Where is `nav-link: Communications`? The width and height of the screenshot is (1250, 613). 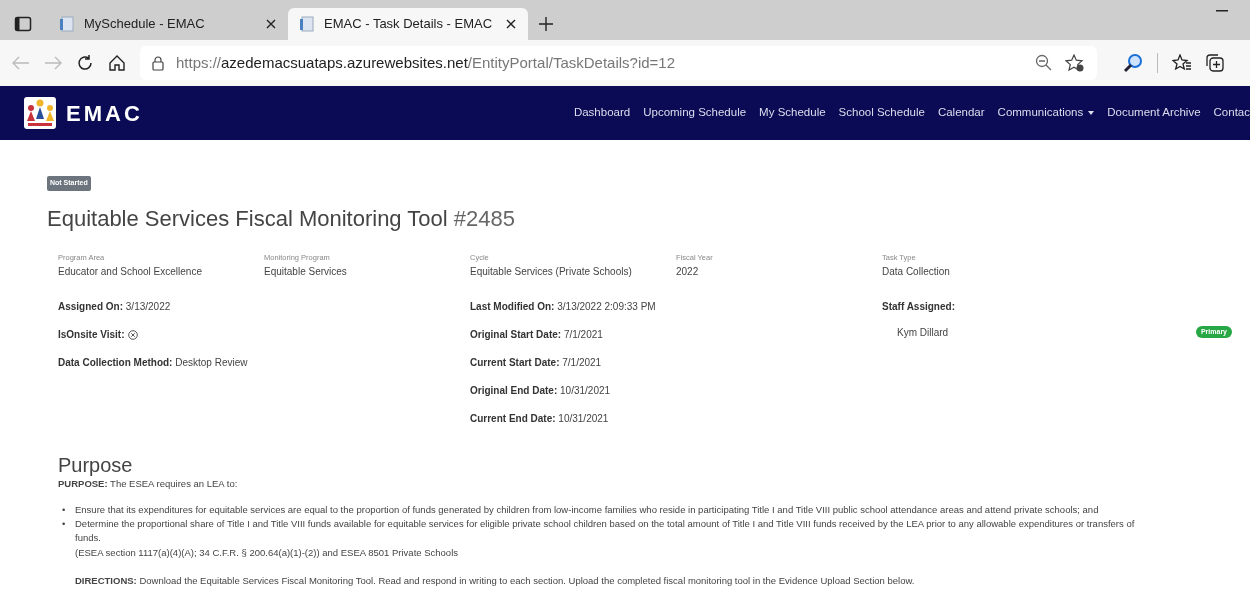
nav-link: Communications is located at coordinates (1046, 113).